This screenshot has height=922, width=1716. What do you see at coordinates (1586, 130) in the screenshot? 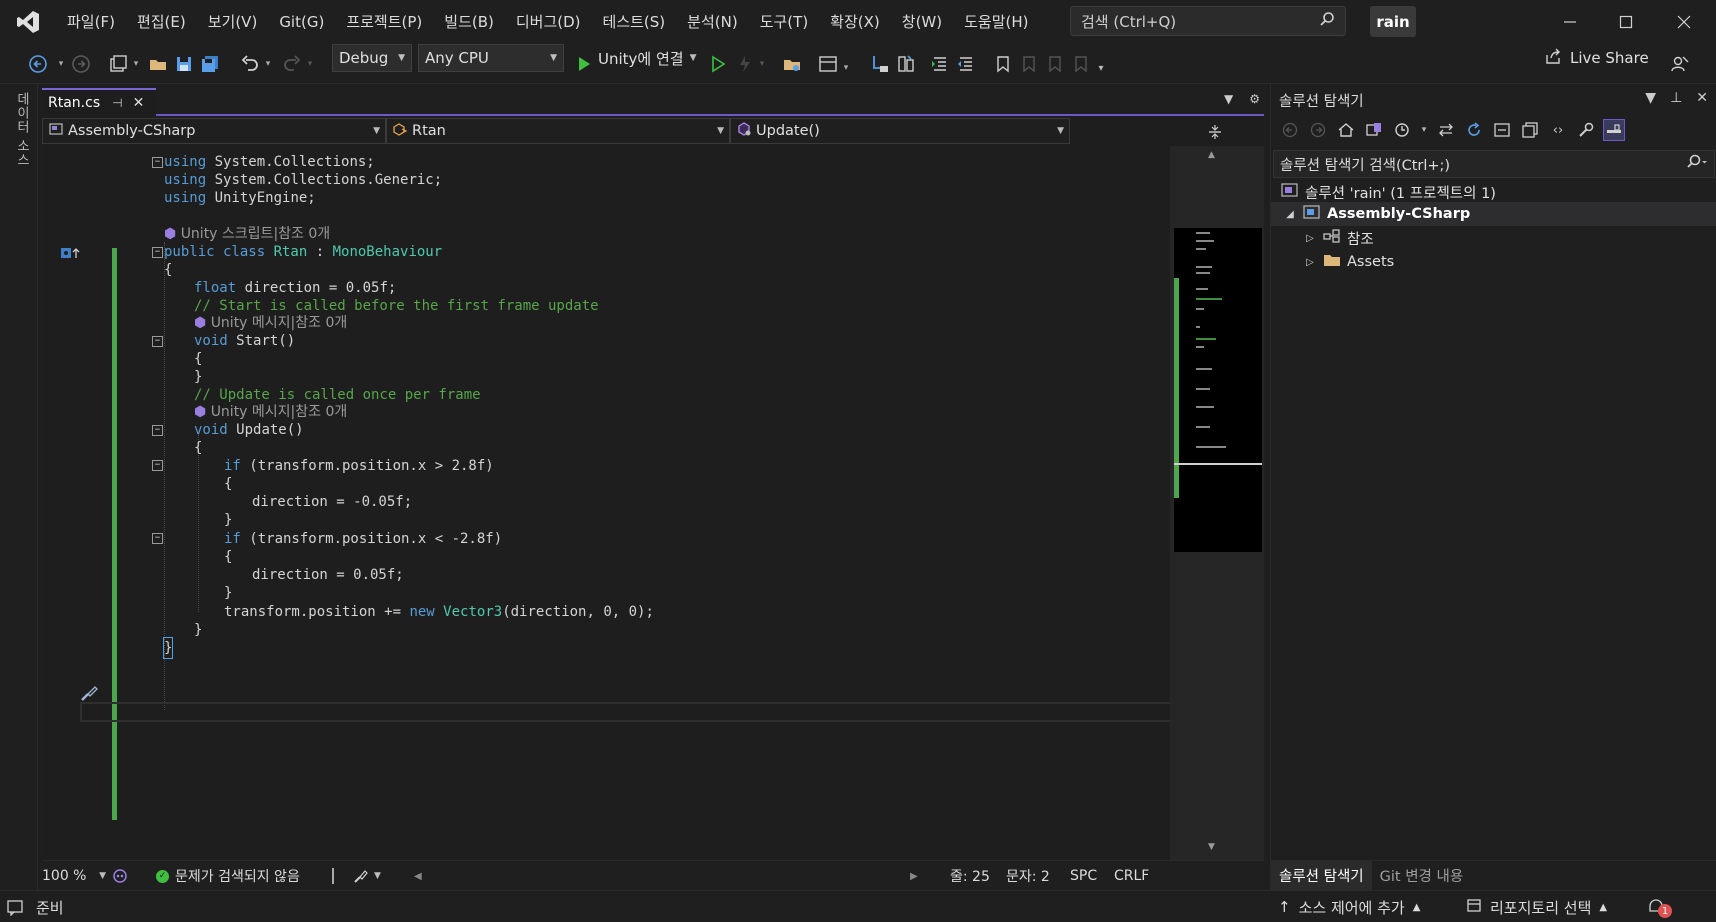
I see `properties-wrench-icon` at bounding box center [1586, 130].